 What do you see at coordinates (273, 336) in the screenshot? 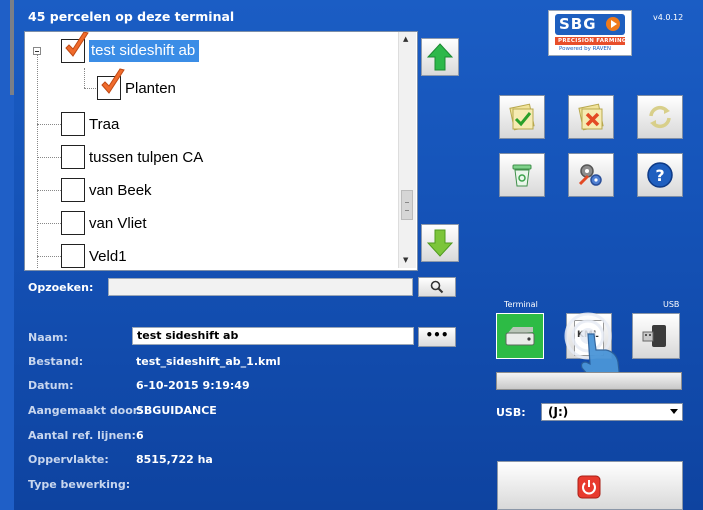
I see `name-field: test sideshift ab` at bounding box center [273, 336].